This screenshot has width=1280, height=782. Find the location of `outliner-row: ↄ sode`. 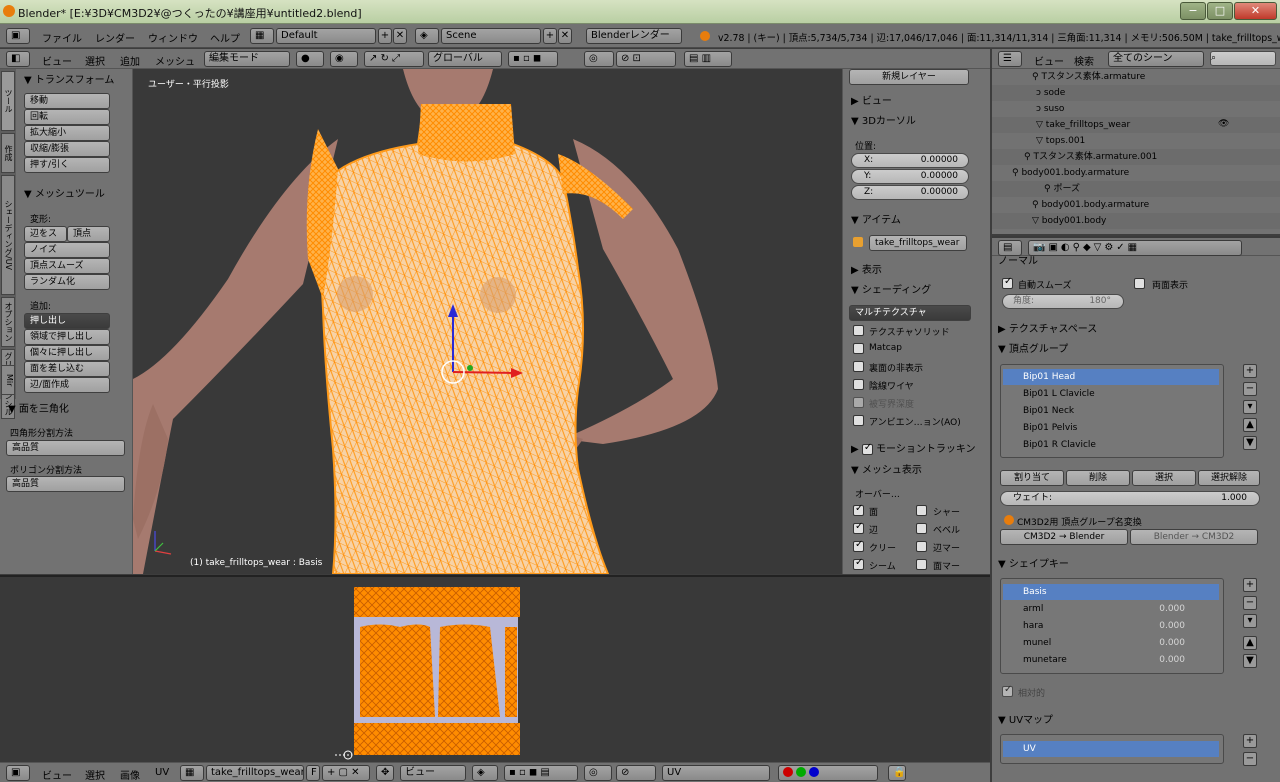

outliner-row: ↄ sode is located at coordinates (1136, 93).